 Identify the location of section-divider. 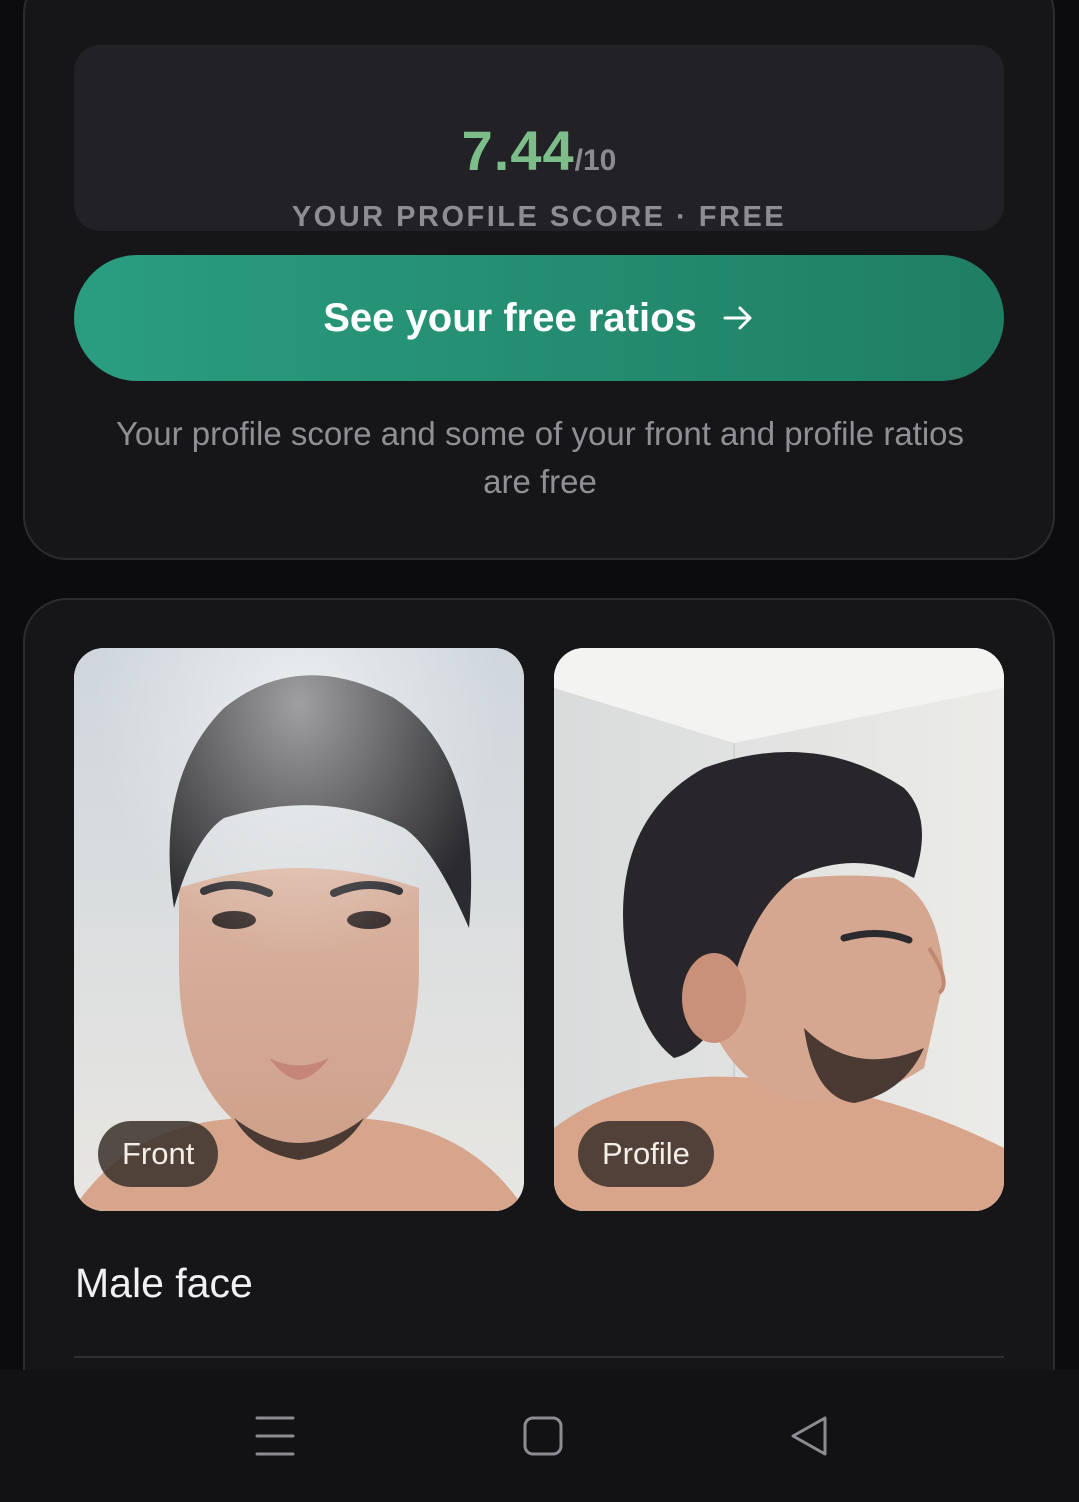
(539, 1357).